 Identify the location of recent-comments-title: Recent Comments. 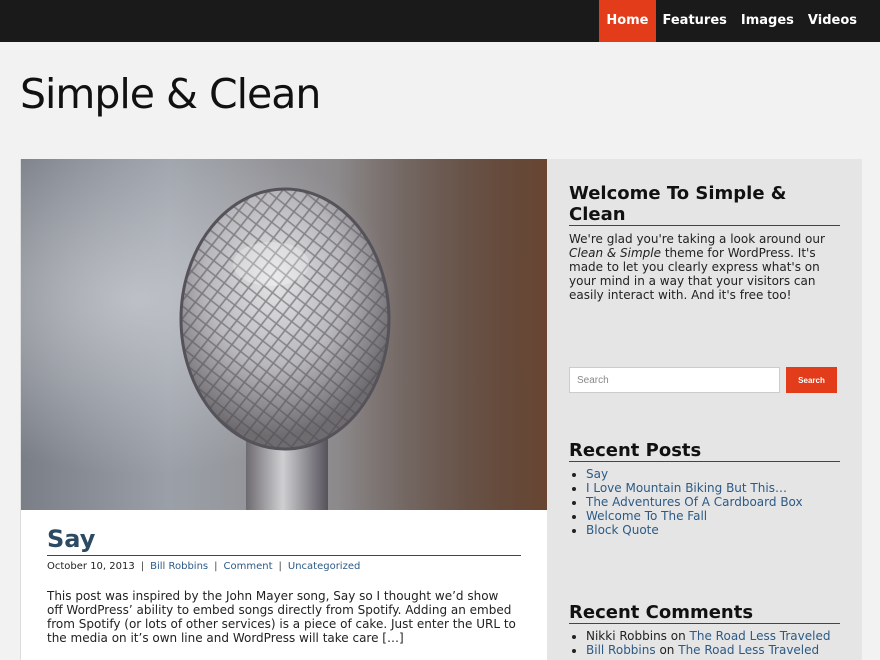
(704, 613).